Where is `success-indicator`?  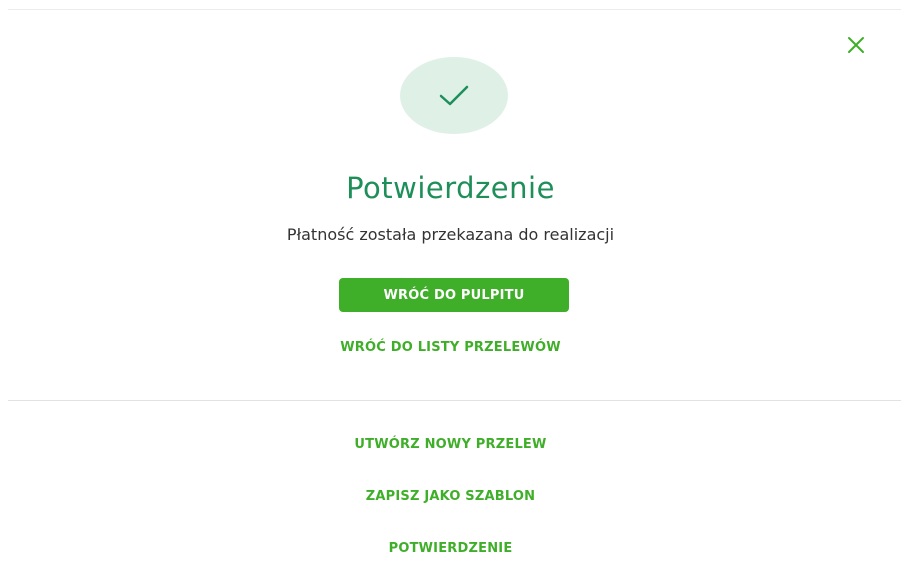
success-indicator is located at coordinates (454, 95).